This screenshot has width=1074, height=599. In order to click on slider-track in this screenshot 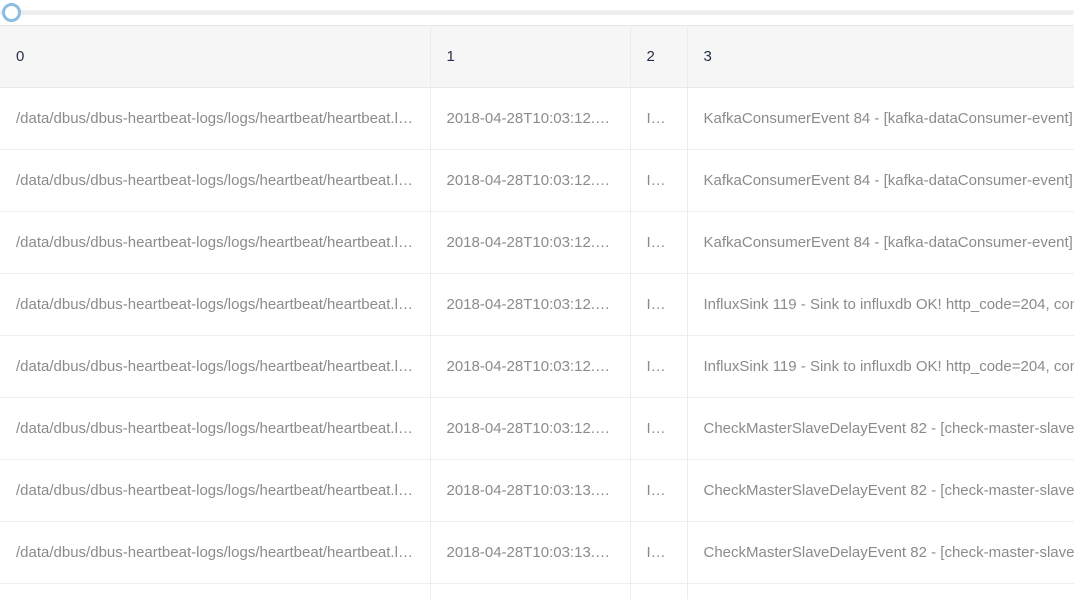, I will do `click(537, 12)`.